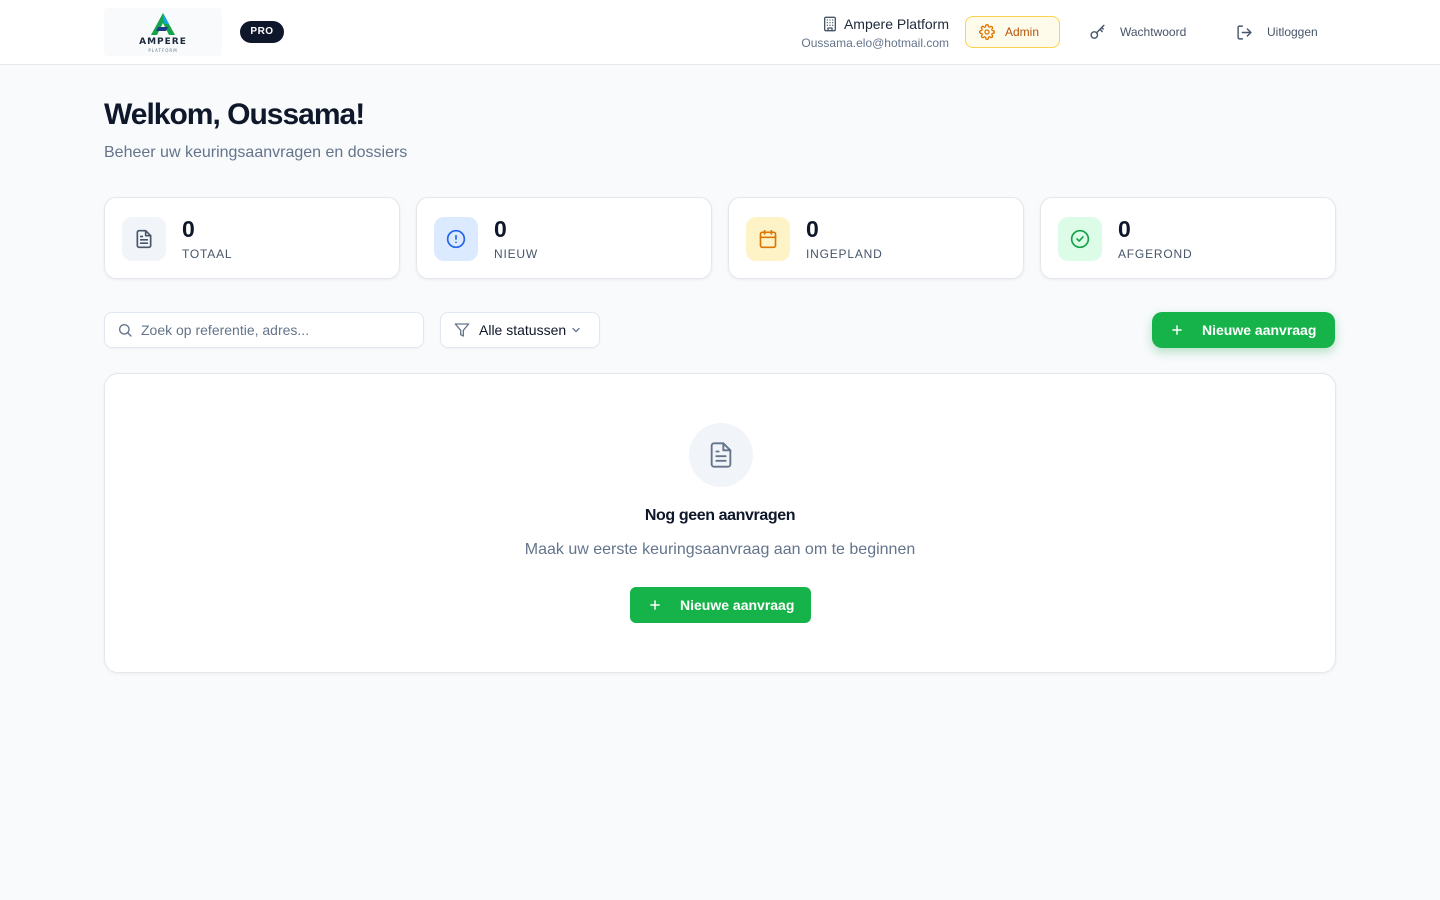  Describe the element at coordinates (163, 24) in the screenshot. I see `ampere-logo-icon` at that location.